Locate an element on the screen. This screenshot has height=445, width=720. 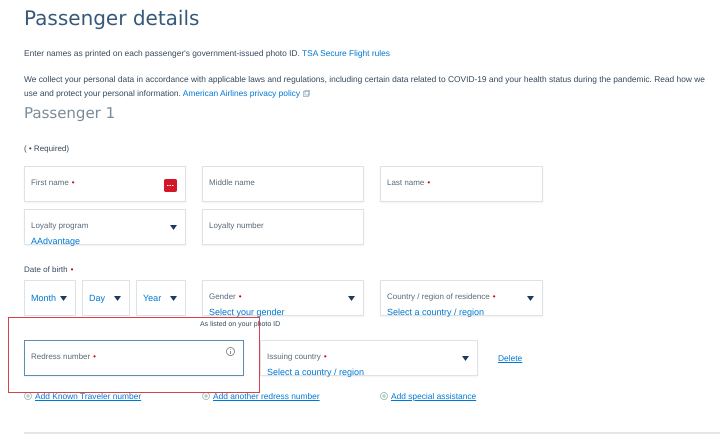
add-link: Add Known Traveler number is located at coordinates (113, 396).